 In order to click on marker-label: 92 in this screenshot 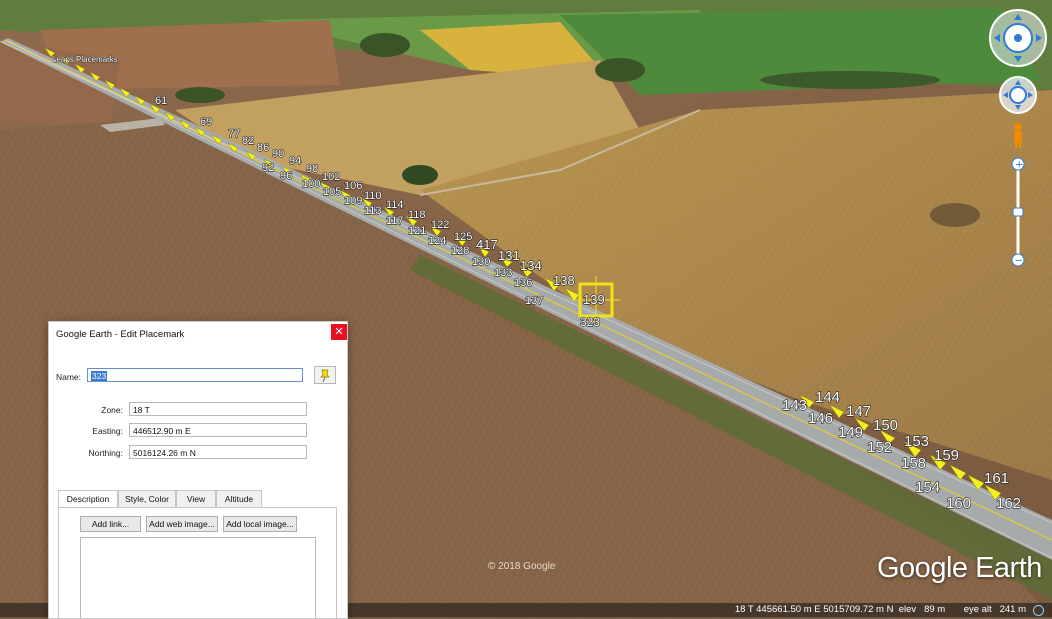, I will do `click(268, 168)`.